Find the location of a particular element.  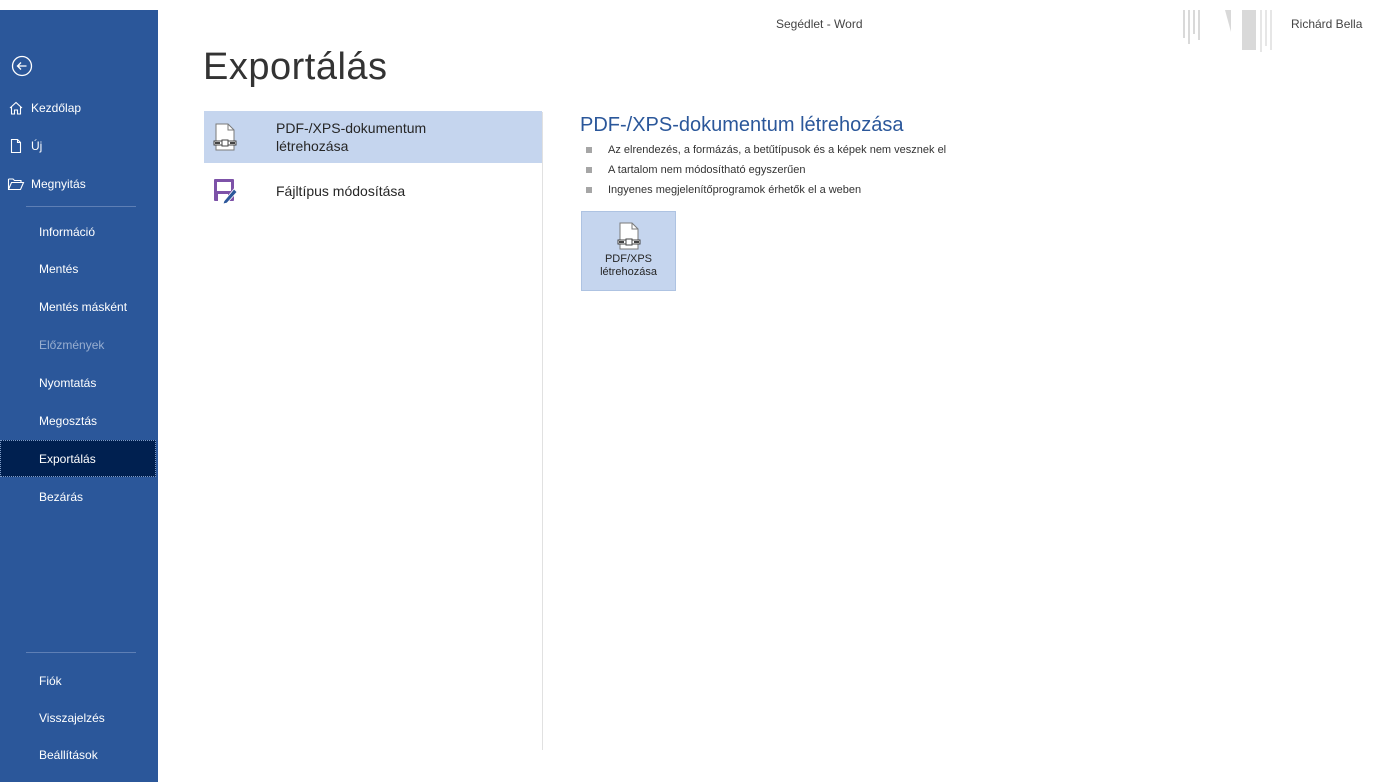

sidebar-item-open: Megnyitás is located at coordinates (81, 184).